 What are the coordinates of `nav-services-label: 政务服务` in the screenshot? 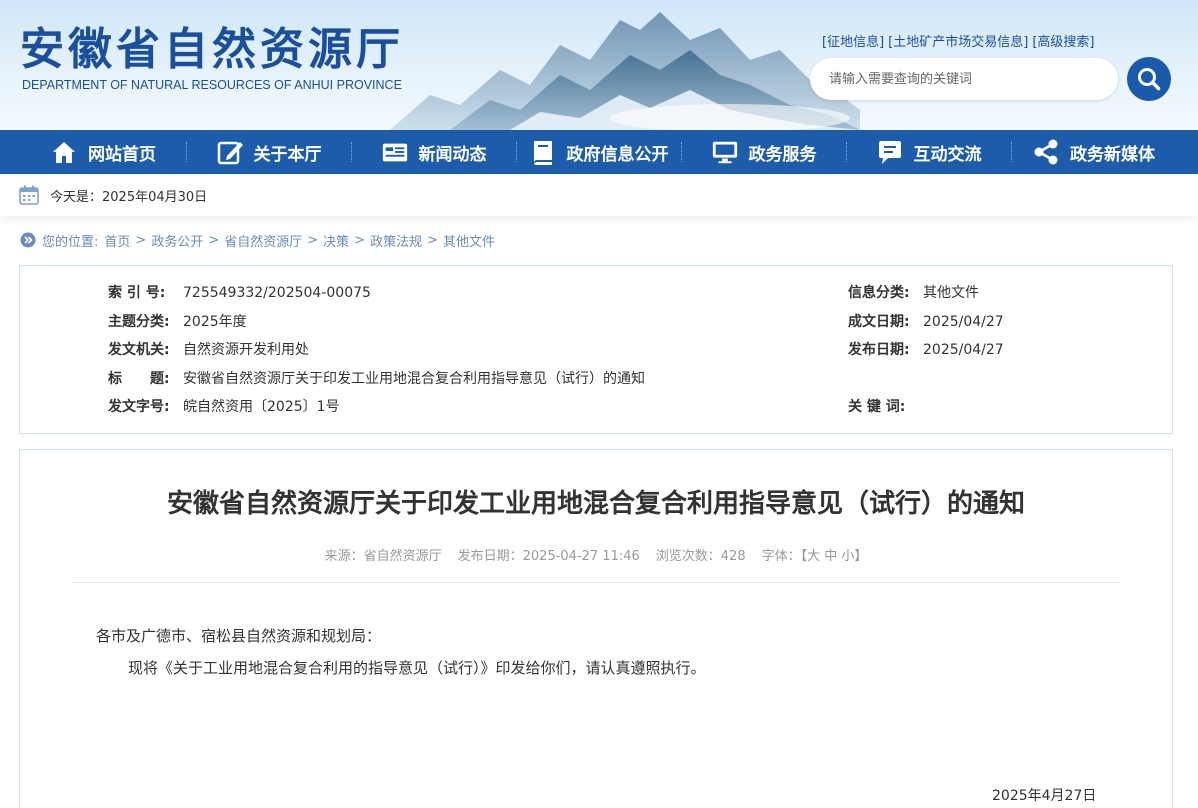 It's located at (782, 154).